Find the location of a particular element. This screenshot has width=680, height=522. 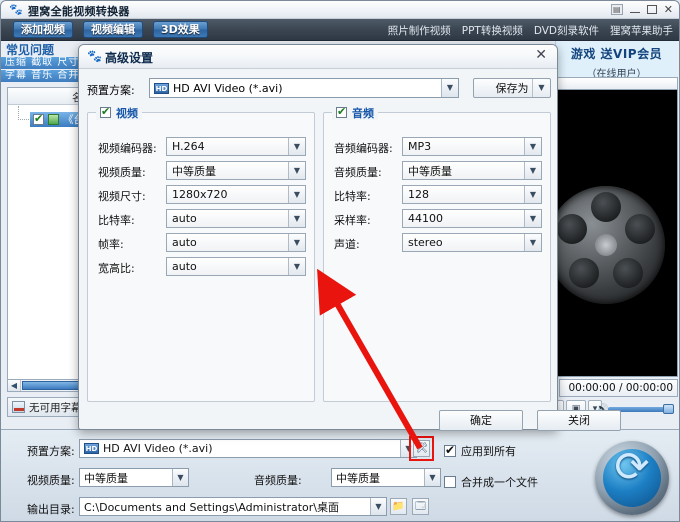

close-button: ✕ is located at coordinates (668, 9).